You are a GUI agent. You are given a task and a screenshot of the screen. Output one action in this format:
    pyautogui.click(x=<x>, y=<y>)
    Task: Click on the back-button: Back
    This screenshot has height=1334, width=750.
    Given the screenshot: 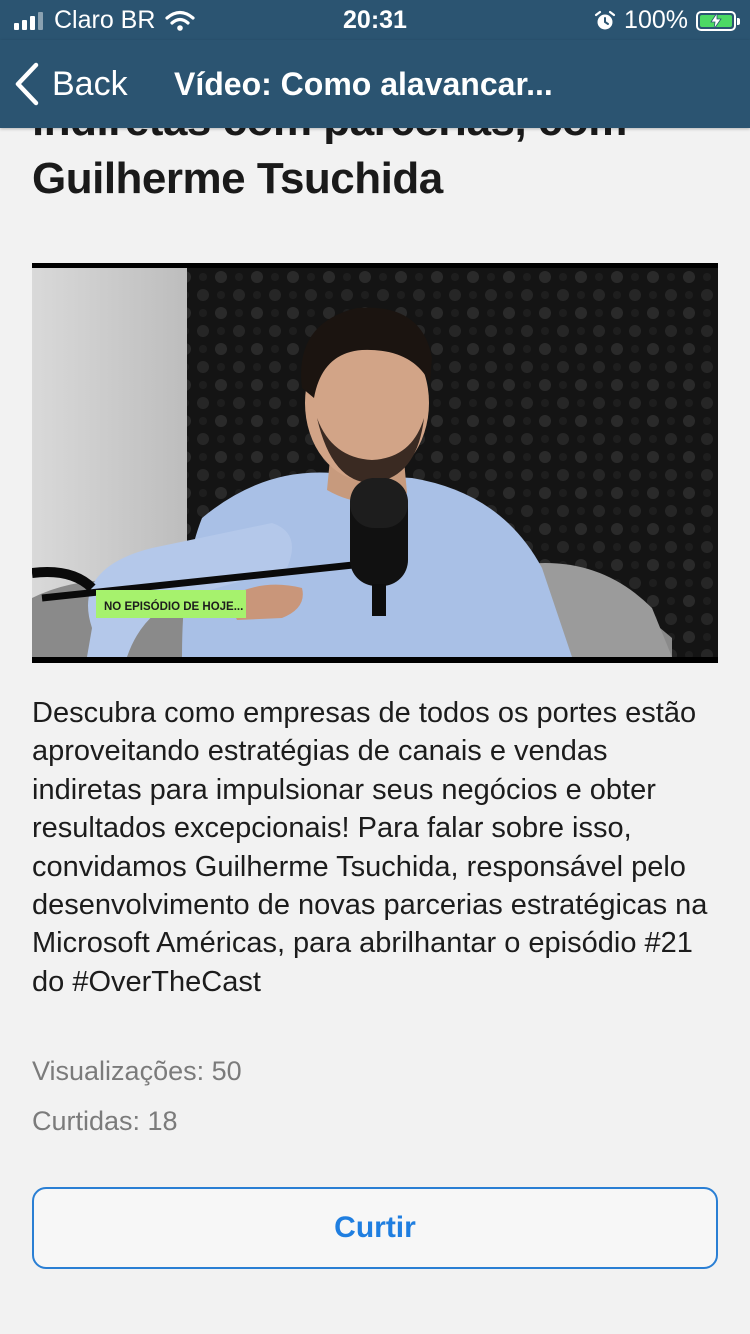 What is the action you would take?
    pyautogui.click(x=71, y=84)
    